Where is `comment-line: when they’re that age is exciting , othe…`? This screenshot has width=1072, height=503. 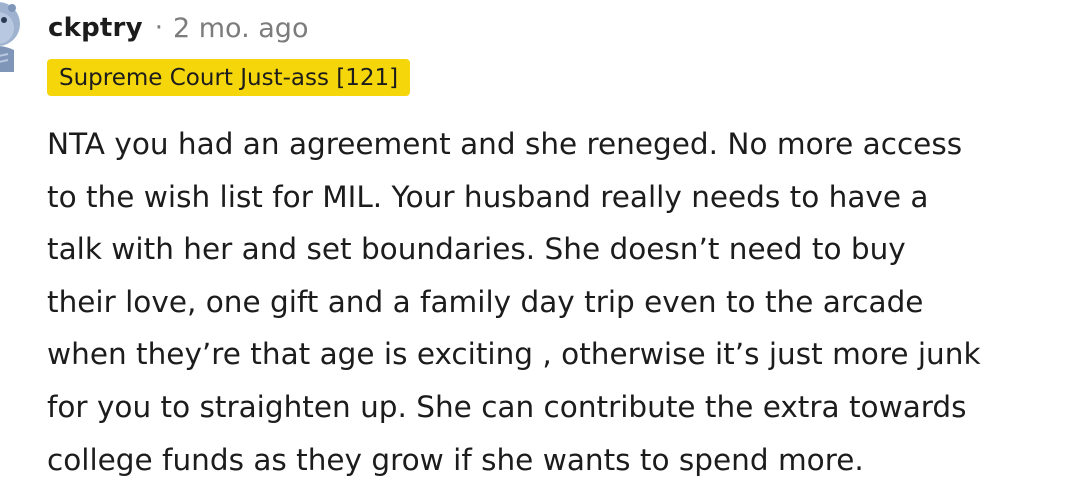 comment-line: when they’re that age is exciting , othe… is located at coordinates (514, 354).